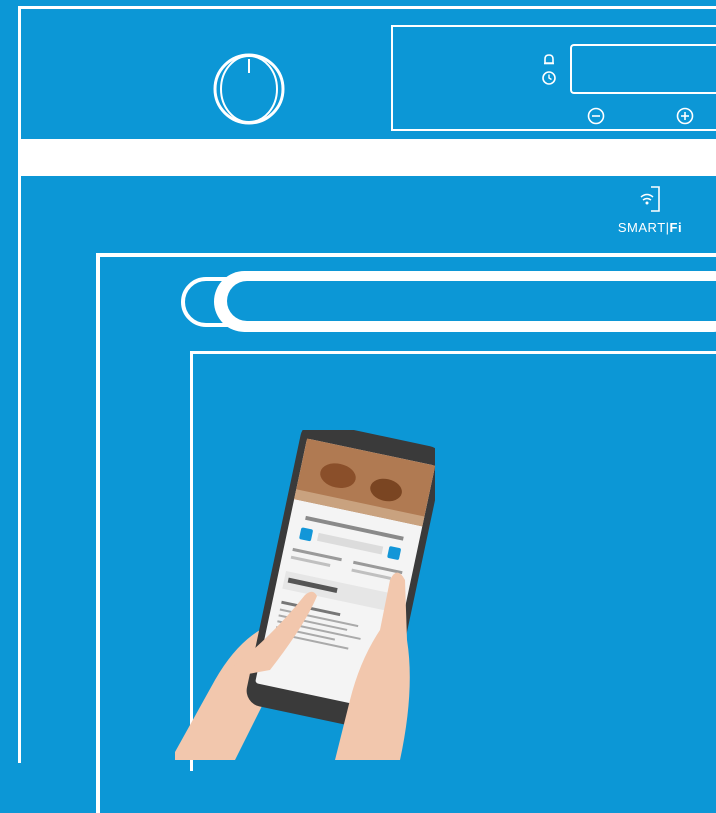  What do you see at coordinates (641, 227) in the screenshot?
I see `smartfi-label-light: SMART` at bounding box center [641, 227].